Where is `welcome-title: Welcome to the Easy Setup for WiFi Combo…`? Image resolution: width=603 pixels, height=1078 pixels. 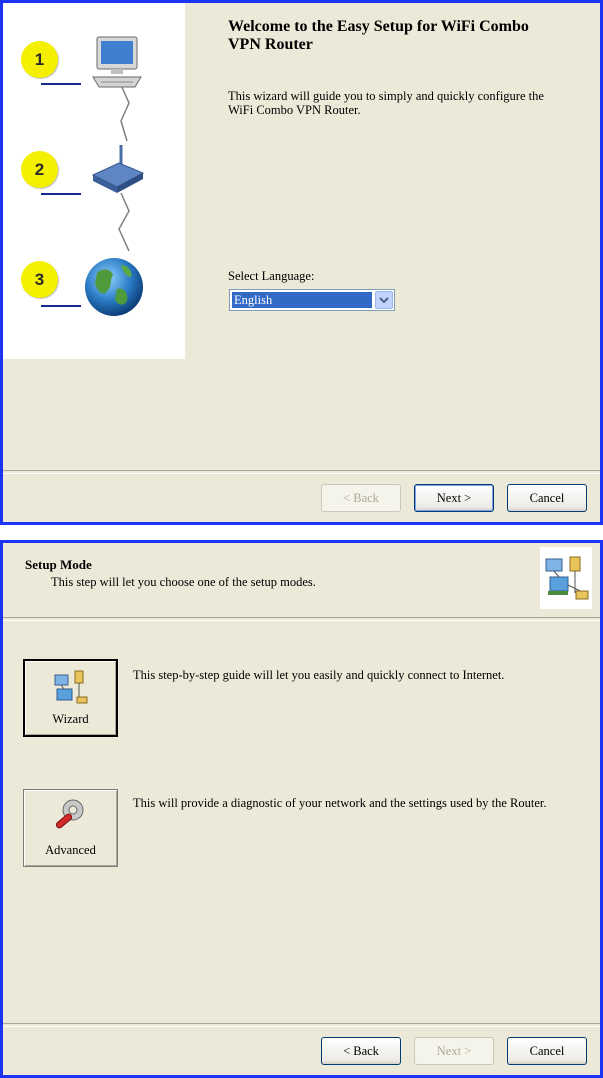
welcome-title: Welcome to the Easy Setup for WiFi Combo… is located at coordinates (378, 35).